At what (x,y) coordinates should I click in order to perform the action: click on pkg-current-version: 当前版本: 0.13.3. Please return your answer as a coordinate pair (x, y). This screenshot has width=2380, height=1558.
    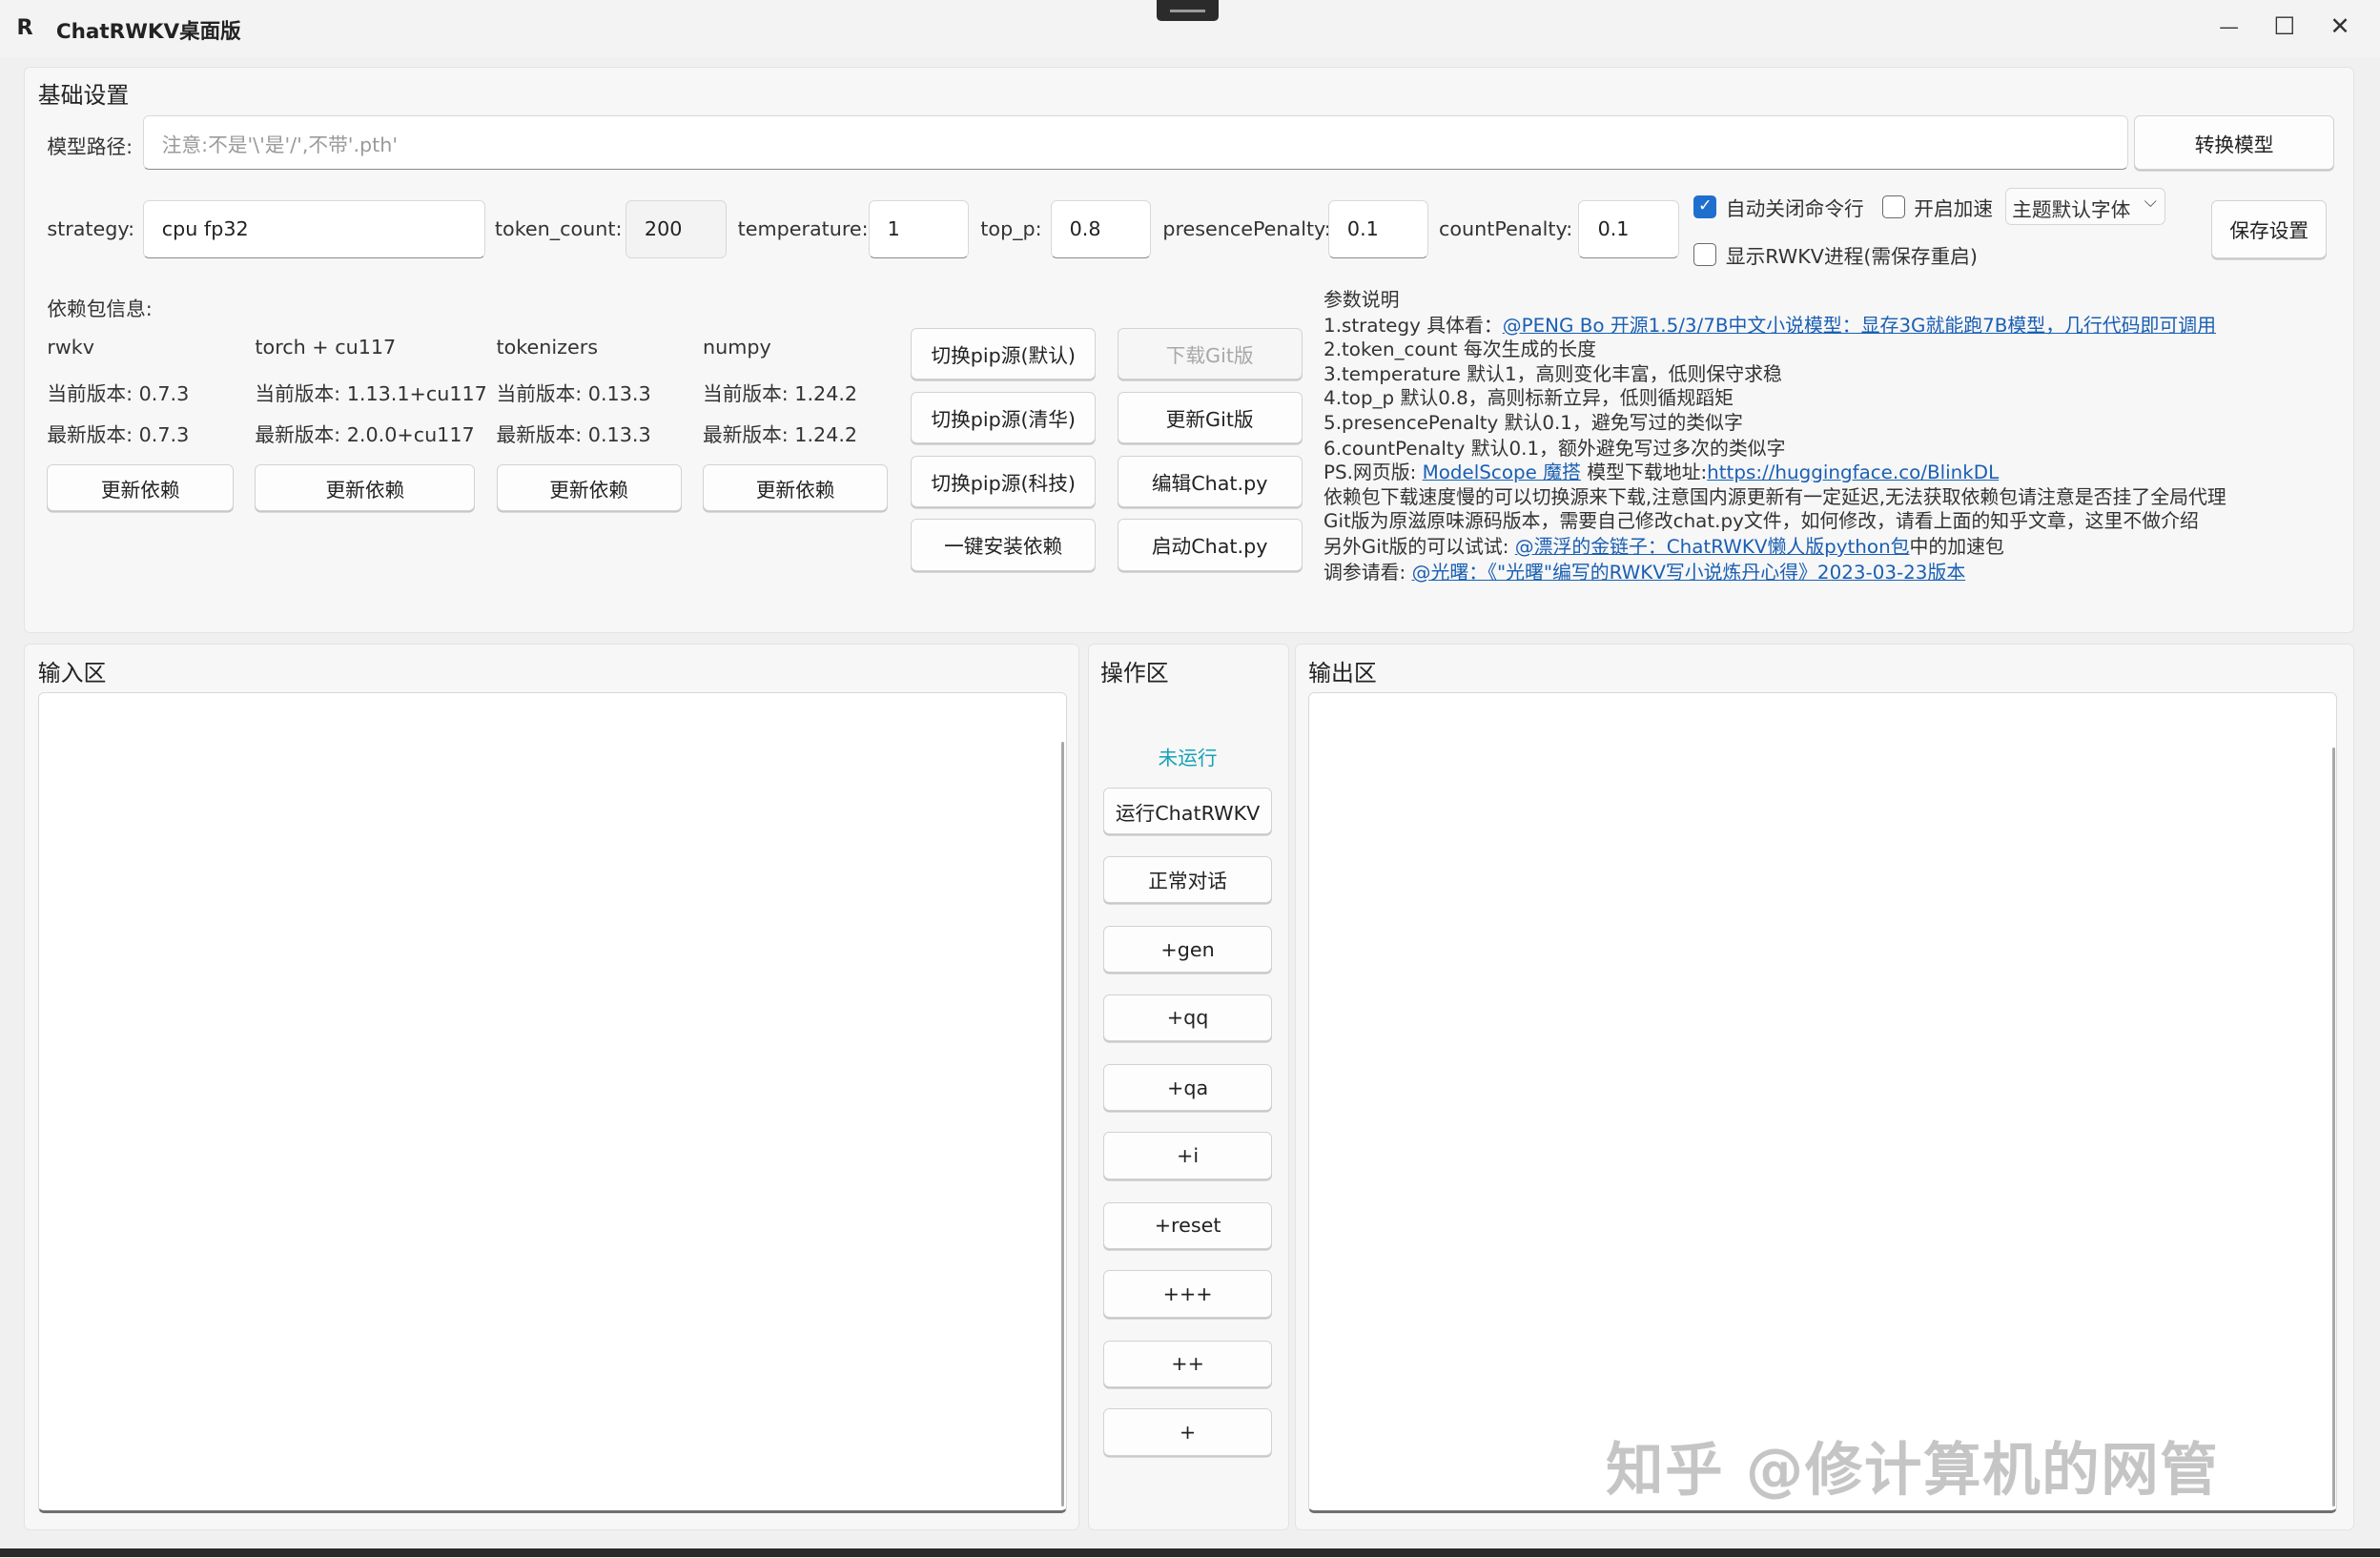
    Looking at the image, I should click on (573, 394).